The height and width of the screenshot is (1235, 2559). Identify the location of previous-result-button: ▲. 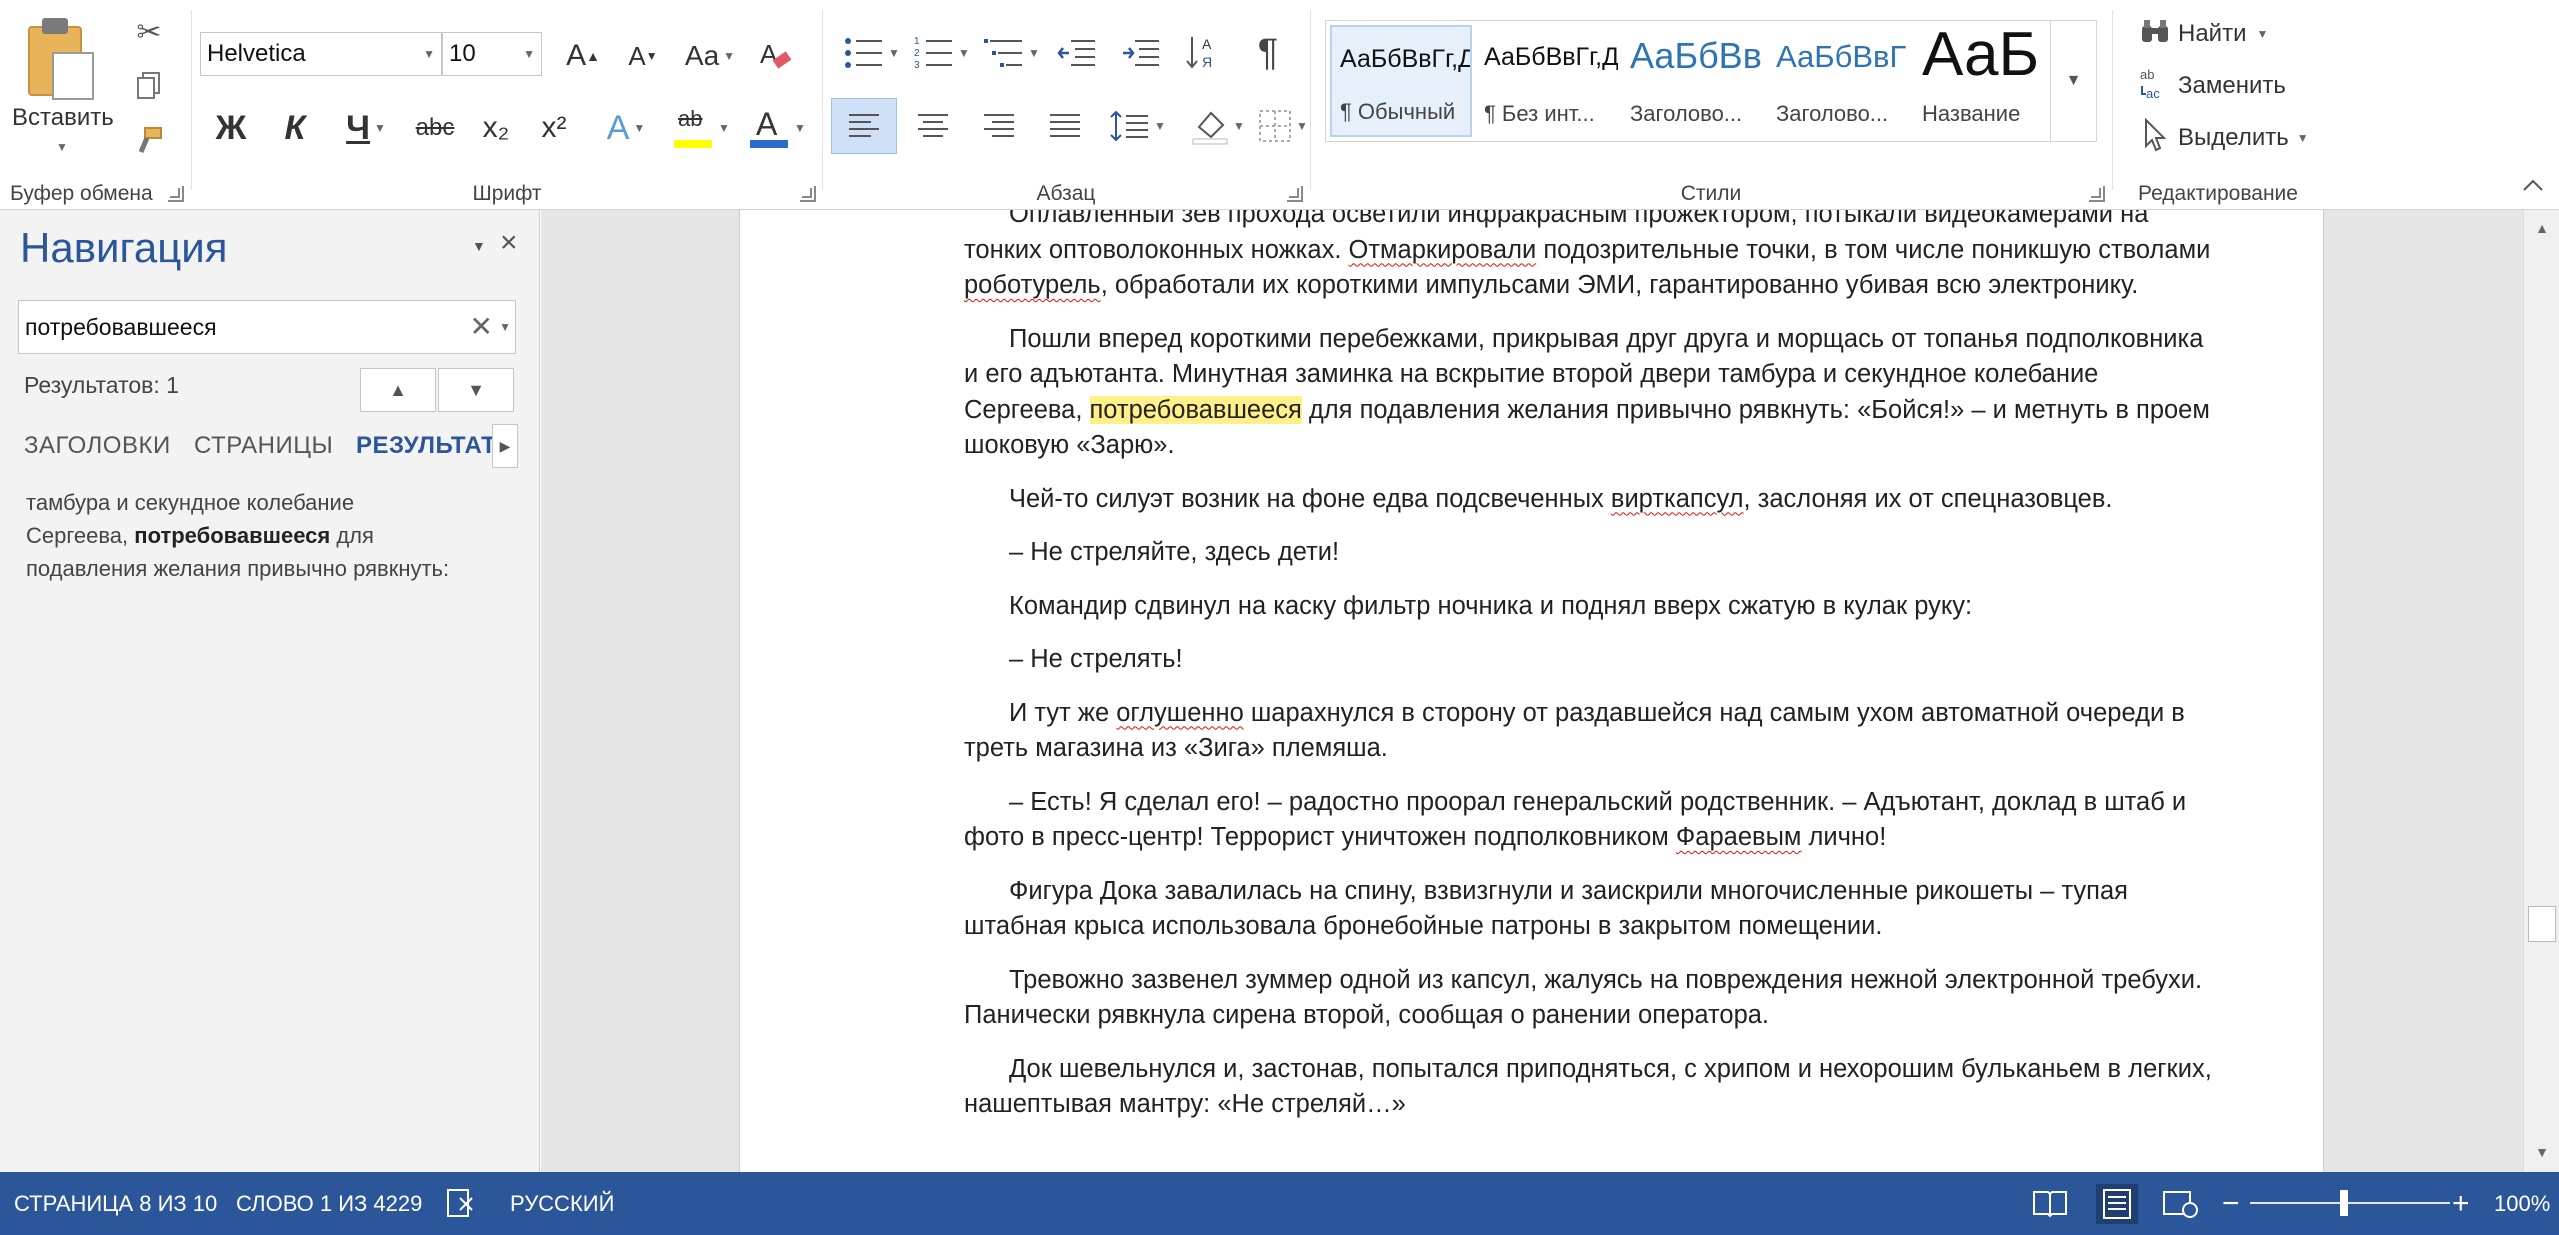
(398, 390).